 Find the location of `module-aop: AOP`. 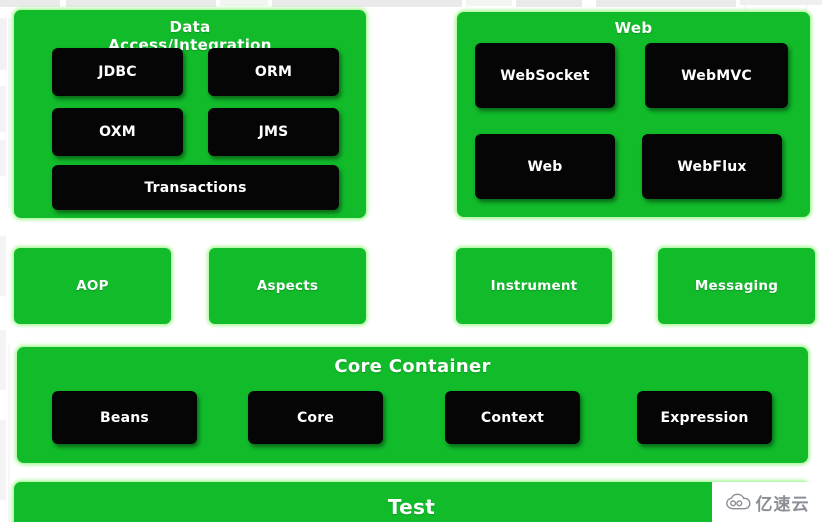

module-aop: AOP is located at coordinates (92, 286).